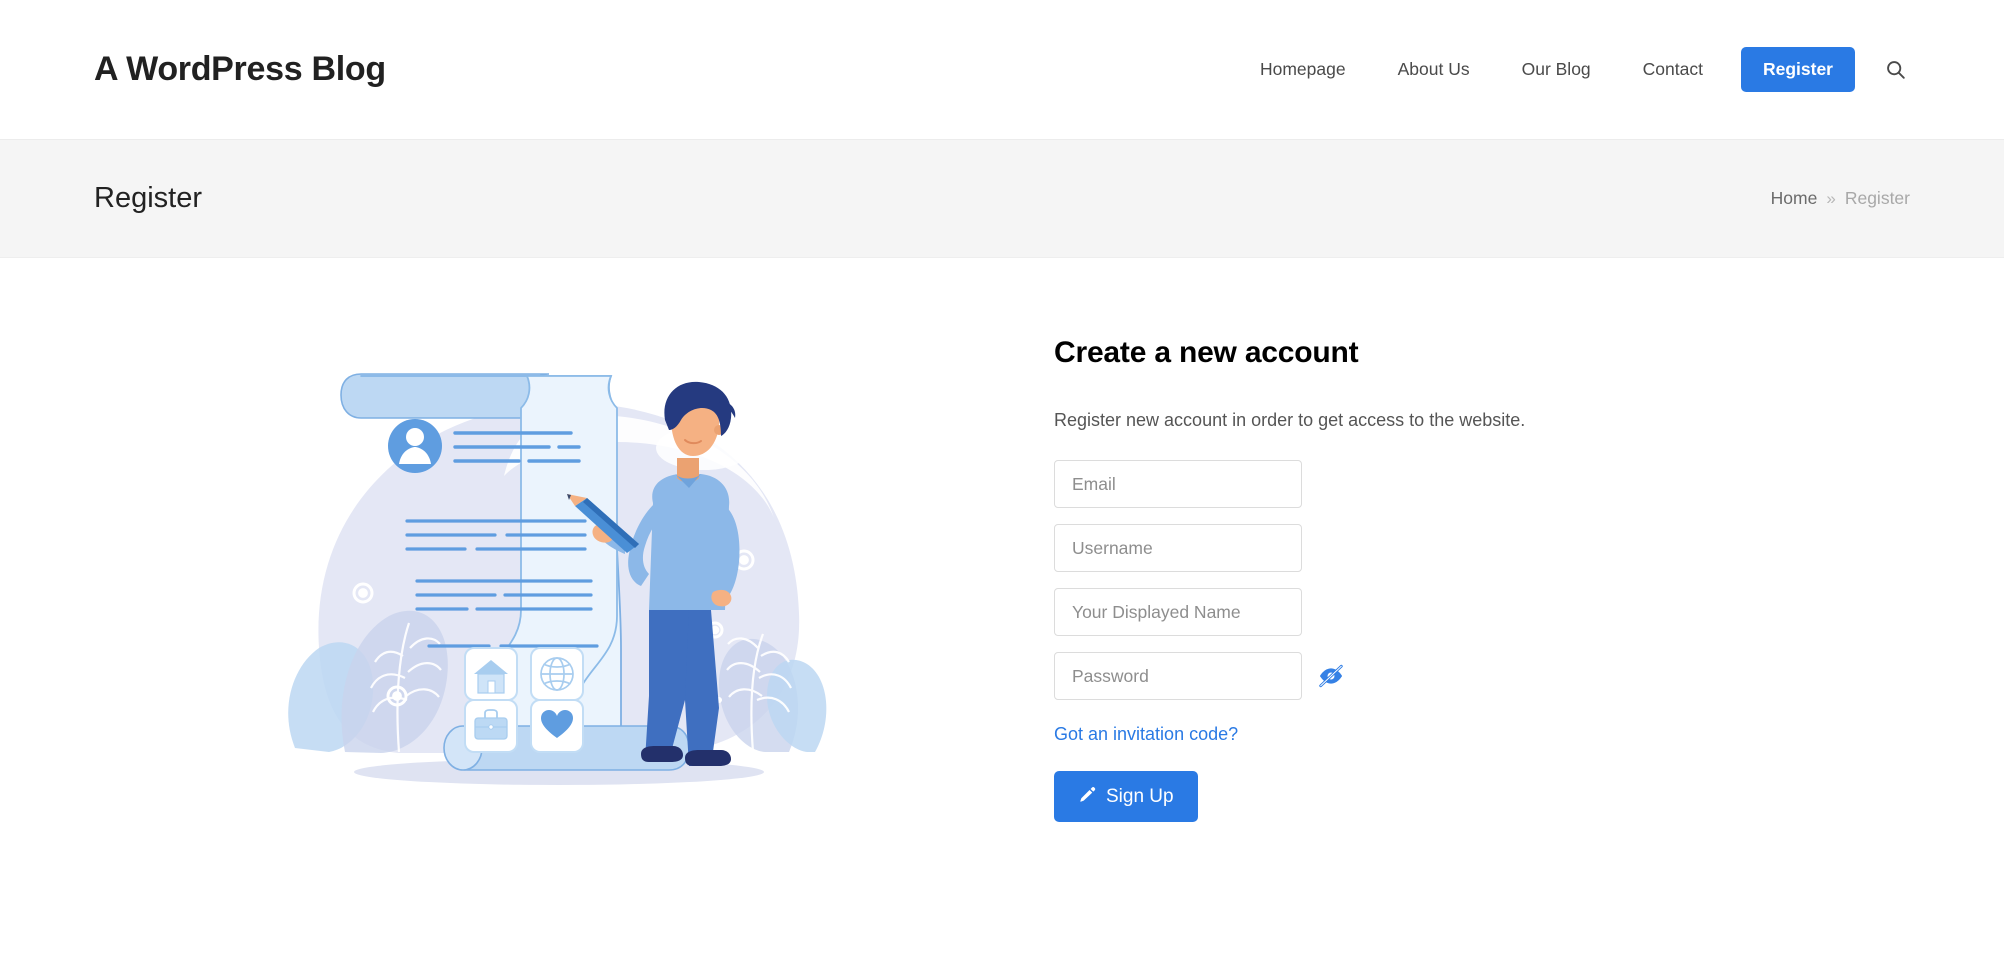  Describe the element at coordinates (1895, 69) in the screenshot. I see `search-icon` at that location.